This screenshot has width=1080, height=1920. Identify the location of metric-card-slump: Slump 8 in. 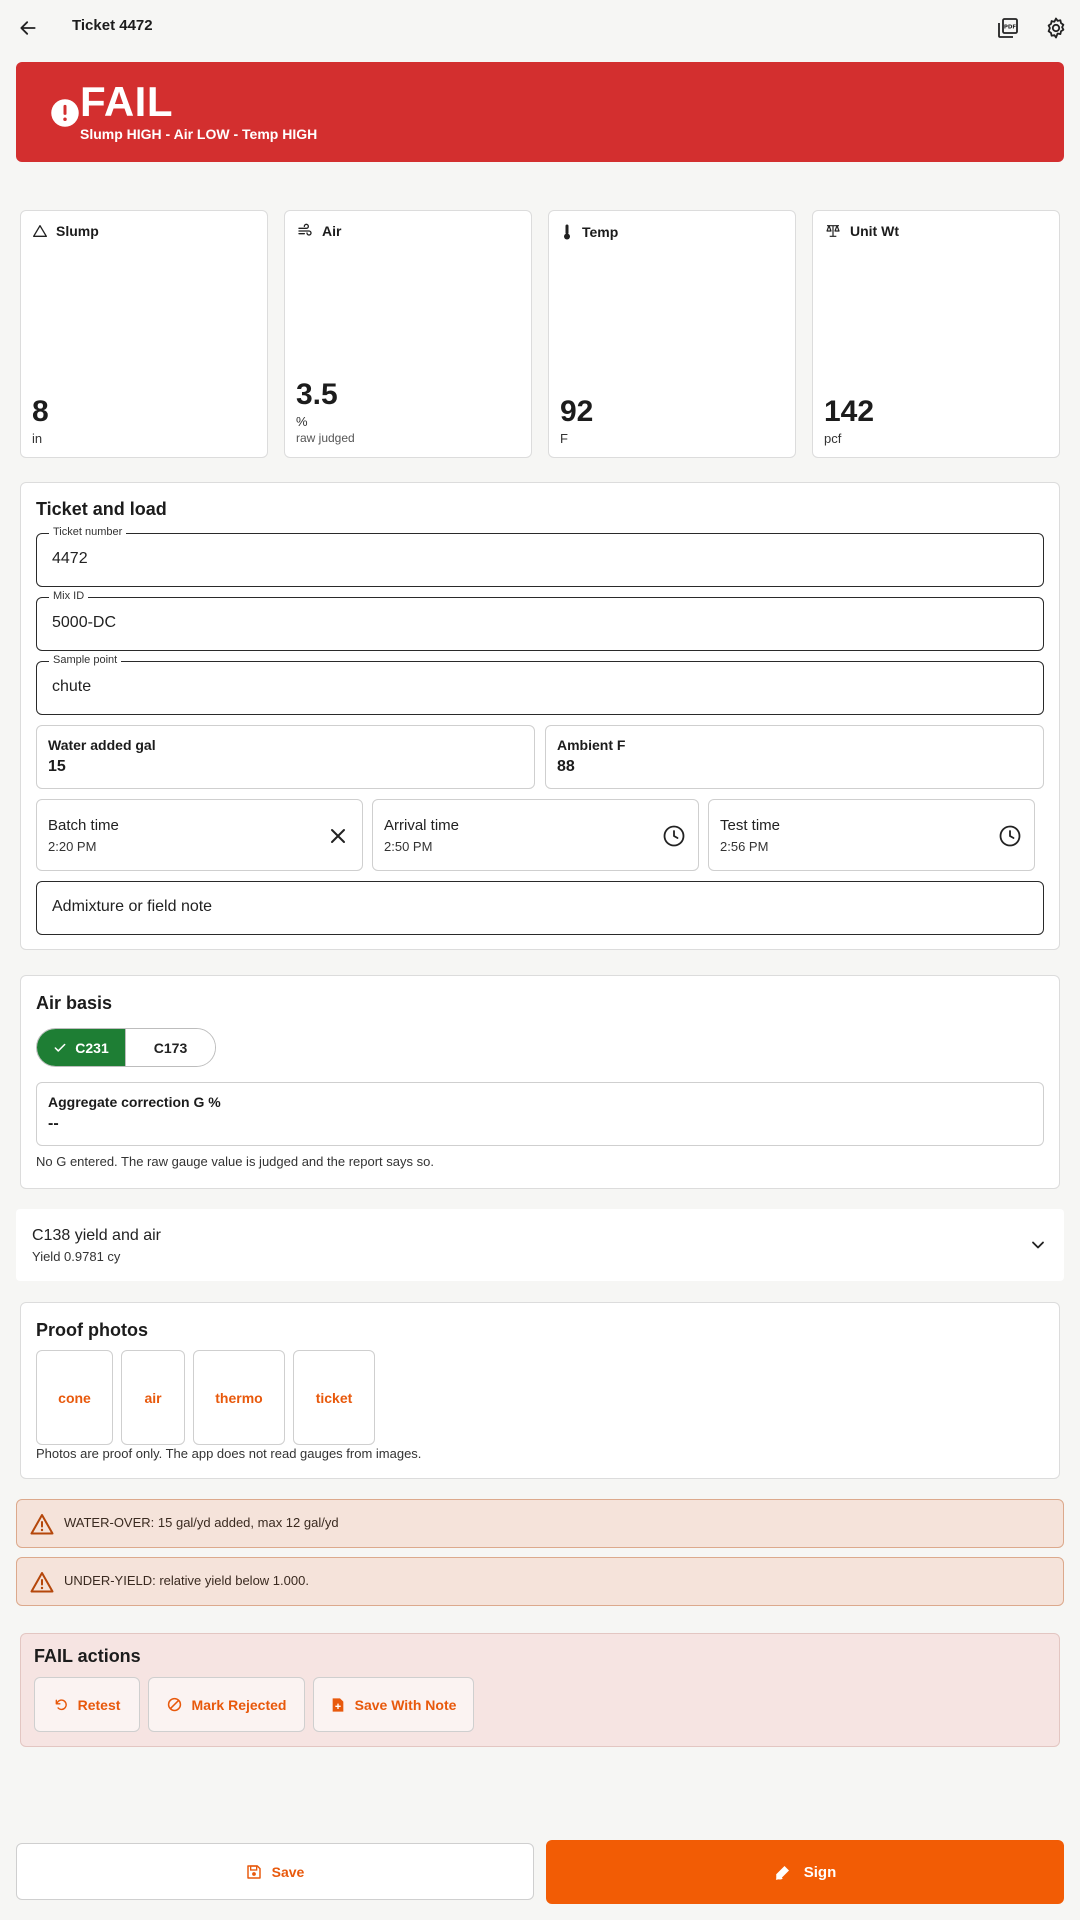
(144, 334).